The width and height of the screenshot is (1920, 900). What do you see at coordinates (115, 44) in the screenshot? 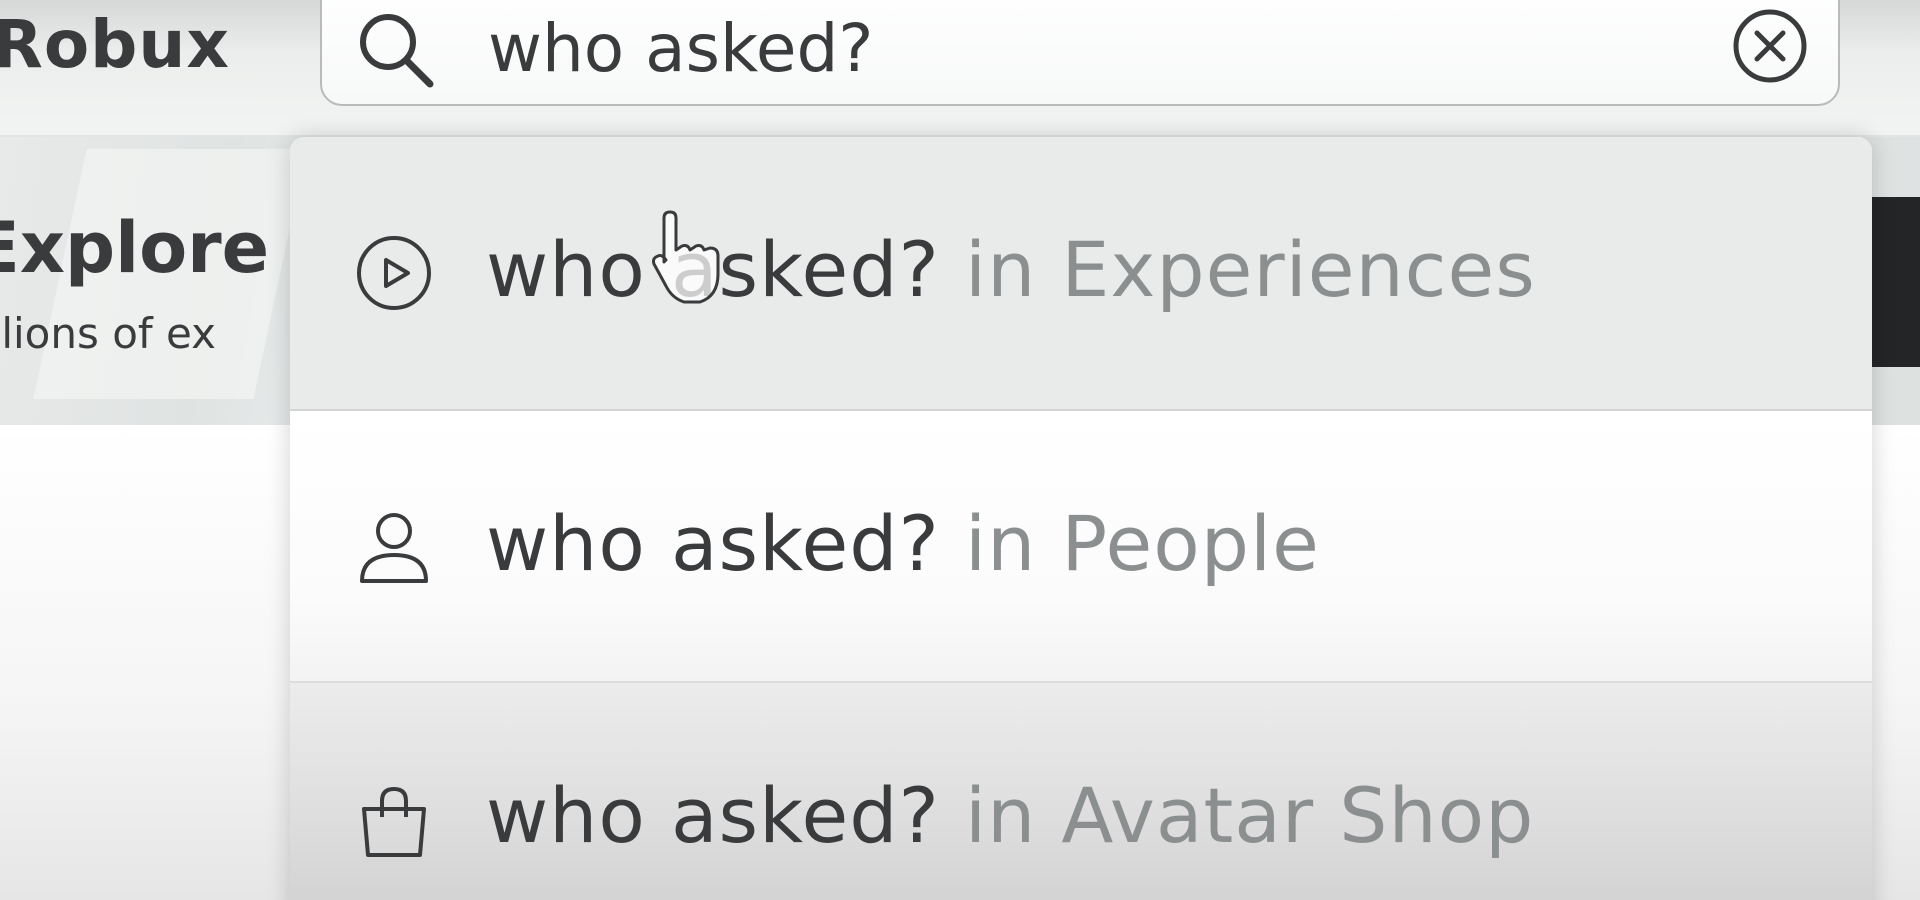
I see `nav-link-robux: Robux` at bounding box center [115, 44].